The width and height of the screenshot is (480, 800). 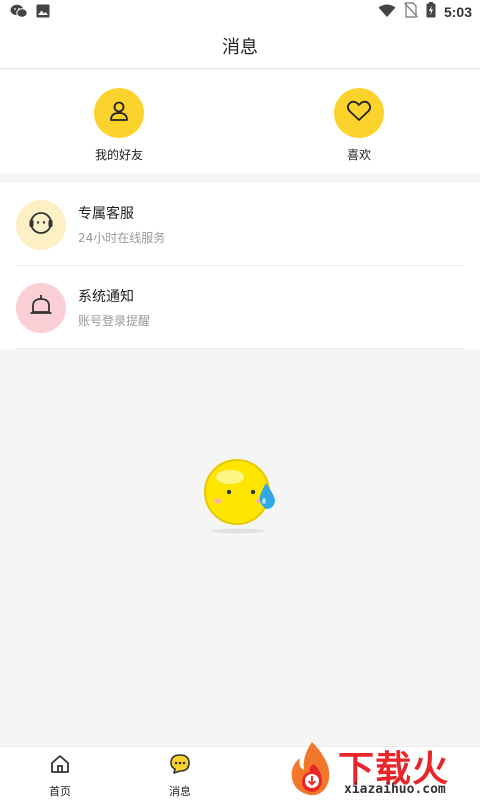 What do you see at coordinates (310, 769) in the screenshot?
I see `watermark-flame-icon` at bounding box center [310, 769].